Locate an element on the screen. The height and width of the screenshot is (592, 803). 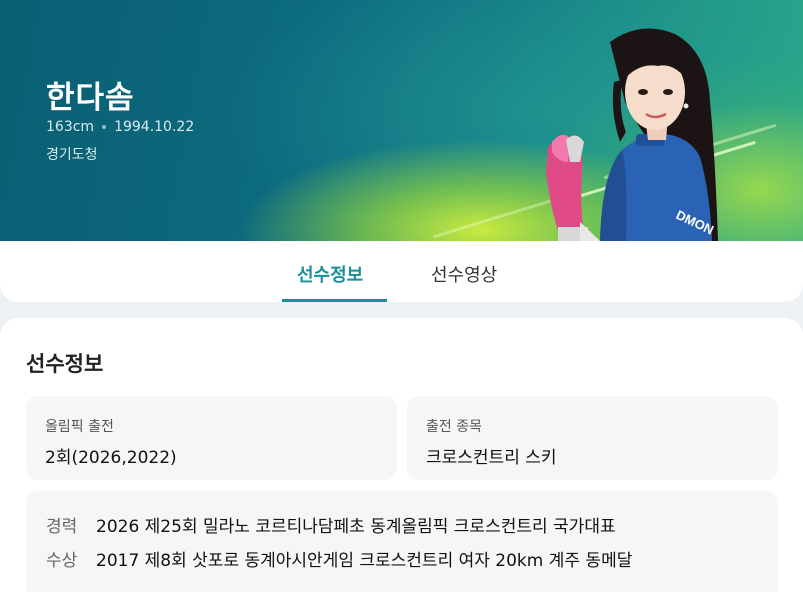
athlete-photo: DMON is located at coordinates (632, 134).